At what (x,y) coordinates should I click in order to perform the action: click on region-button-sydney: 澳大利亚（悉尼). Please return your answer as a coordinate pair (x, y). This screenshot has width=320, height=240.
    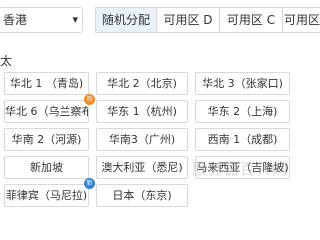
    Looking at the image, I should click on (142, 167).